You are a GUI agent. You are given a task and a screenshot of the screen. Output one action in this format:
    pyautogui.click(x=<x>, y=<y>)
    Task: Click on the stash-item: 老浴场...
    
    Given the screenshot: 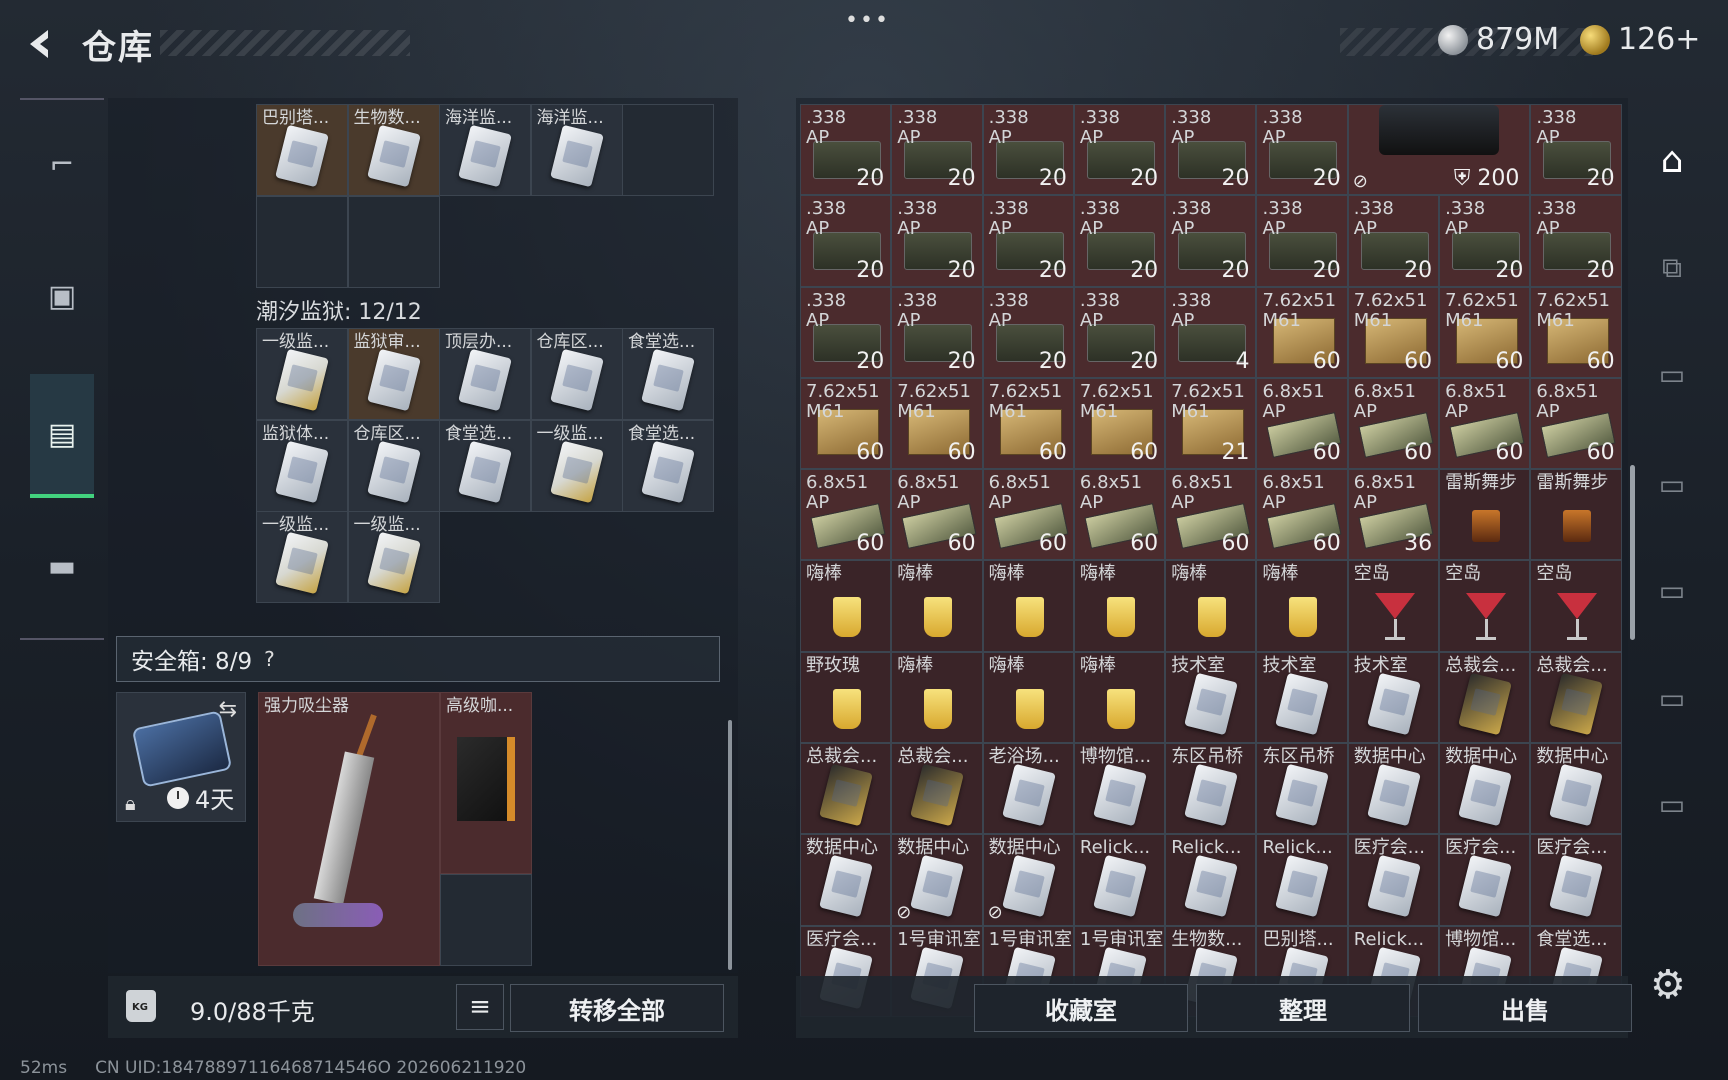 What is the action you would take?
    pyautogui.click(x=1028, y=789)
    